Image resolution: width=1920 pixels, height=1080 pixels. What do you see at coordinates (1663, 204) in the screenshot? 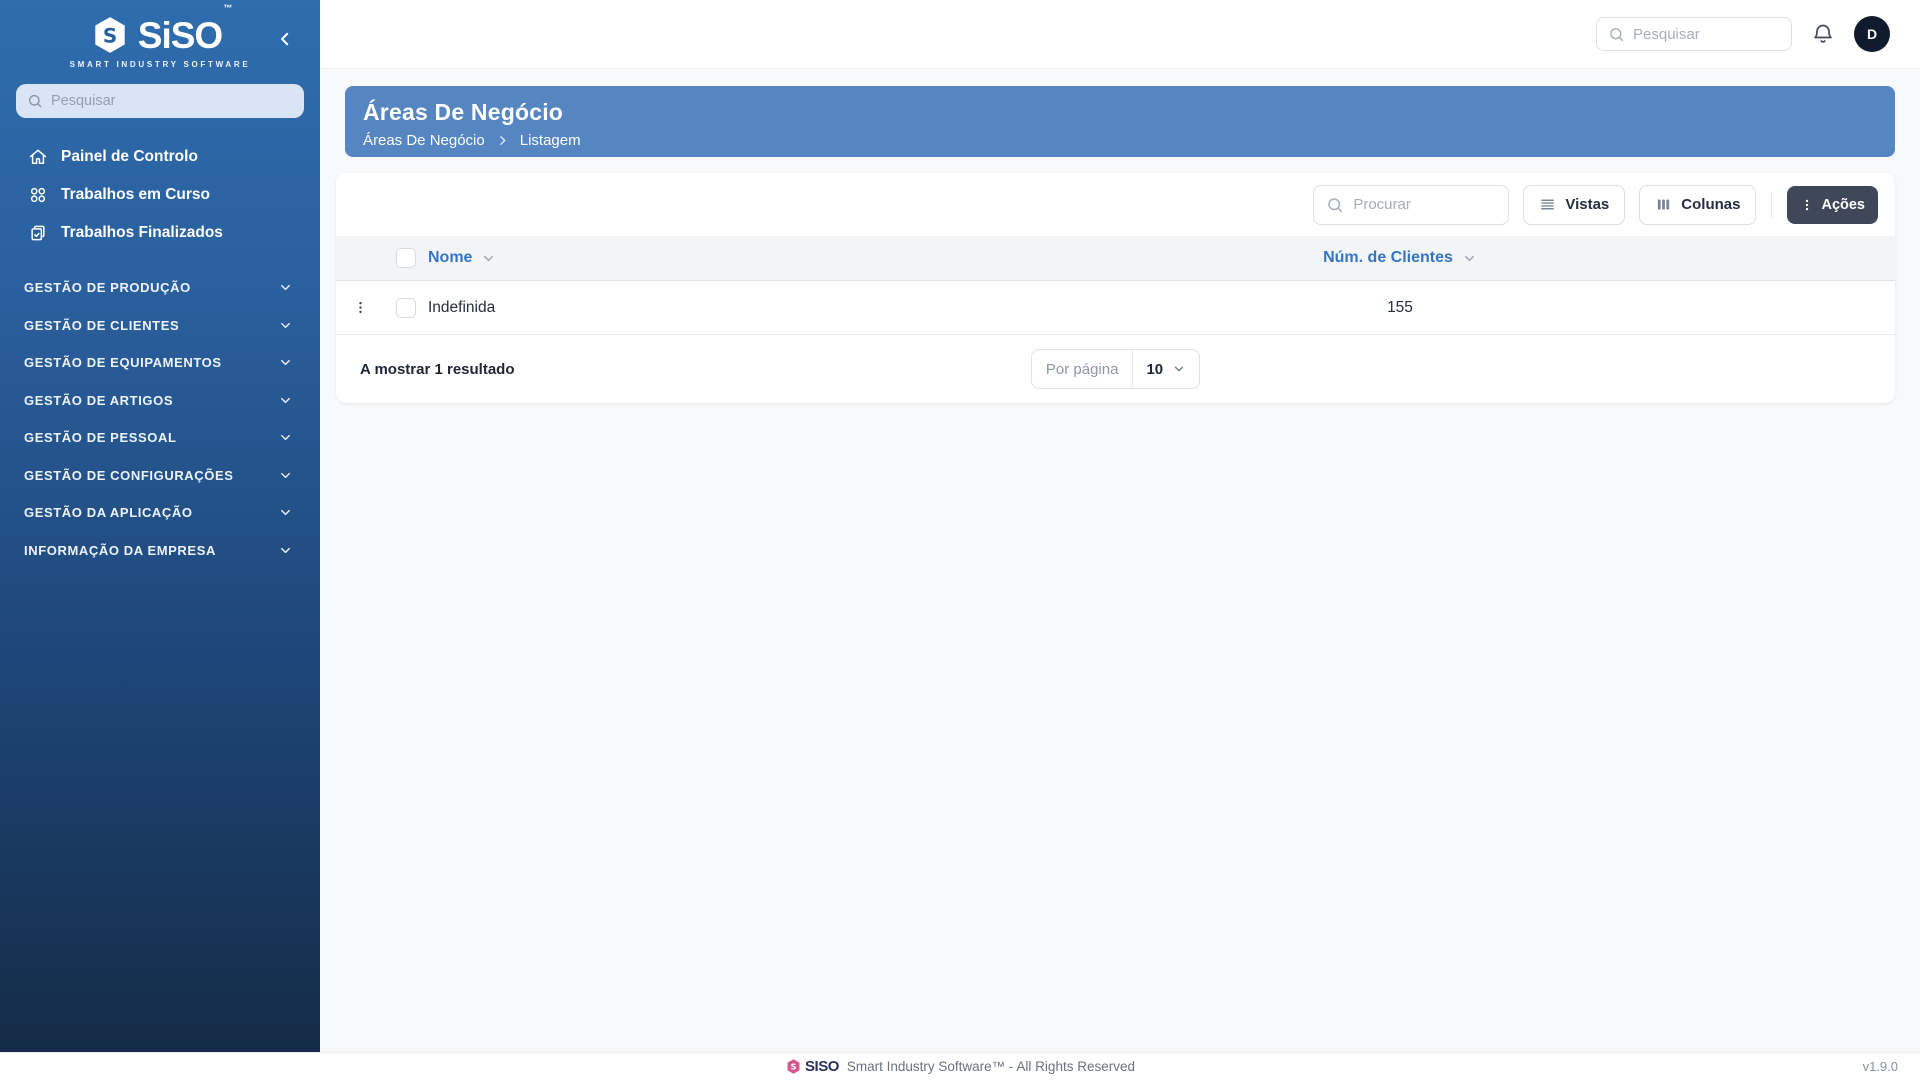
I see `columns-icon` at bounding box center [1663, 204].